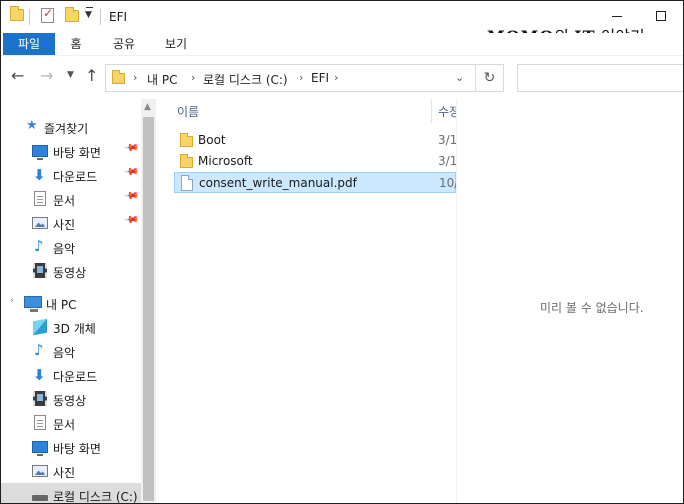  I want to click on recent-locations-chevron-down-icon: ▼, so click(70, 75).